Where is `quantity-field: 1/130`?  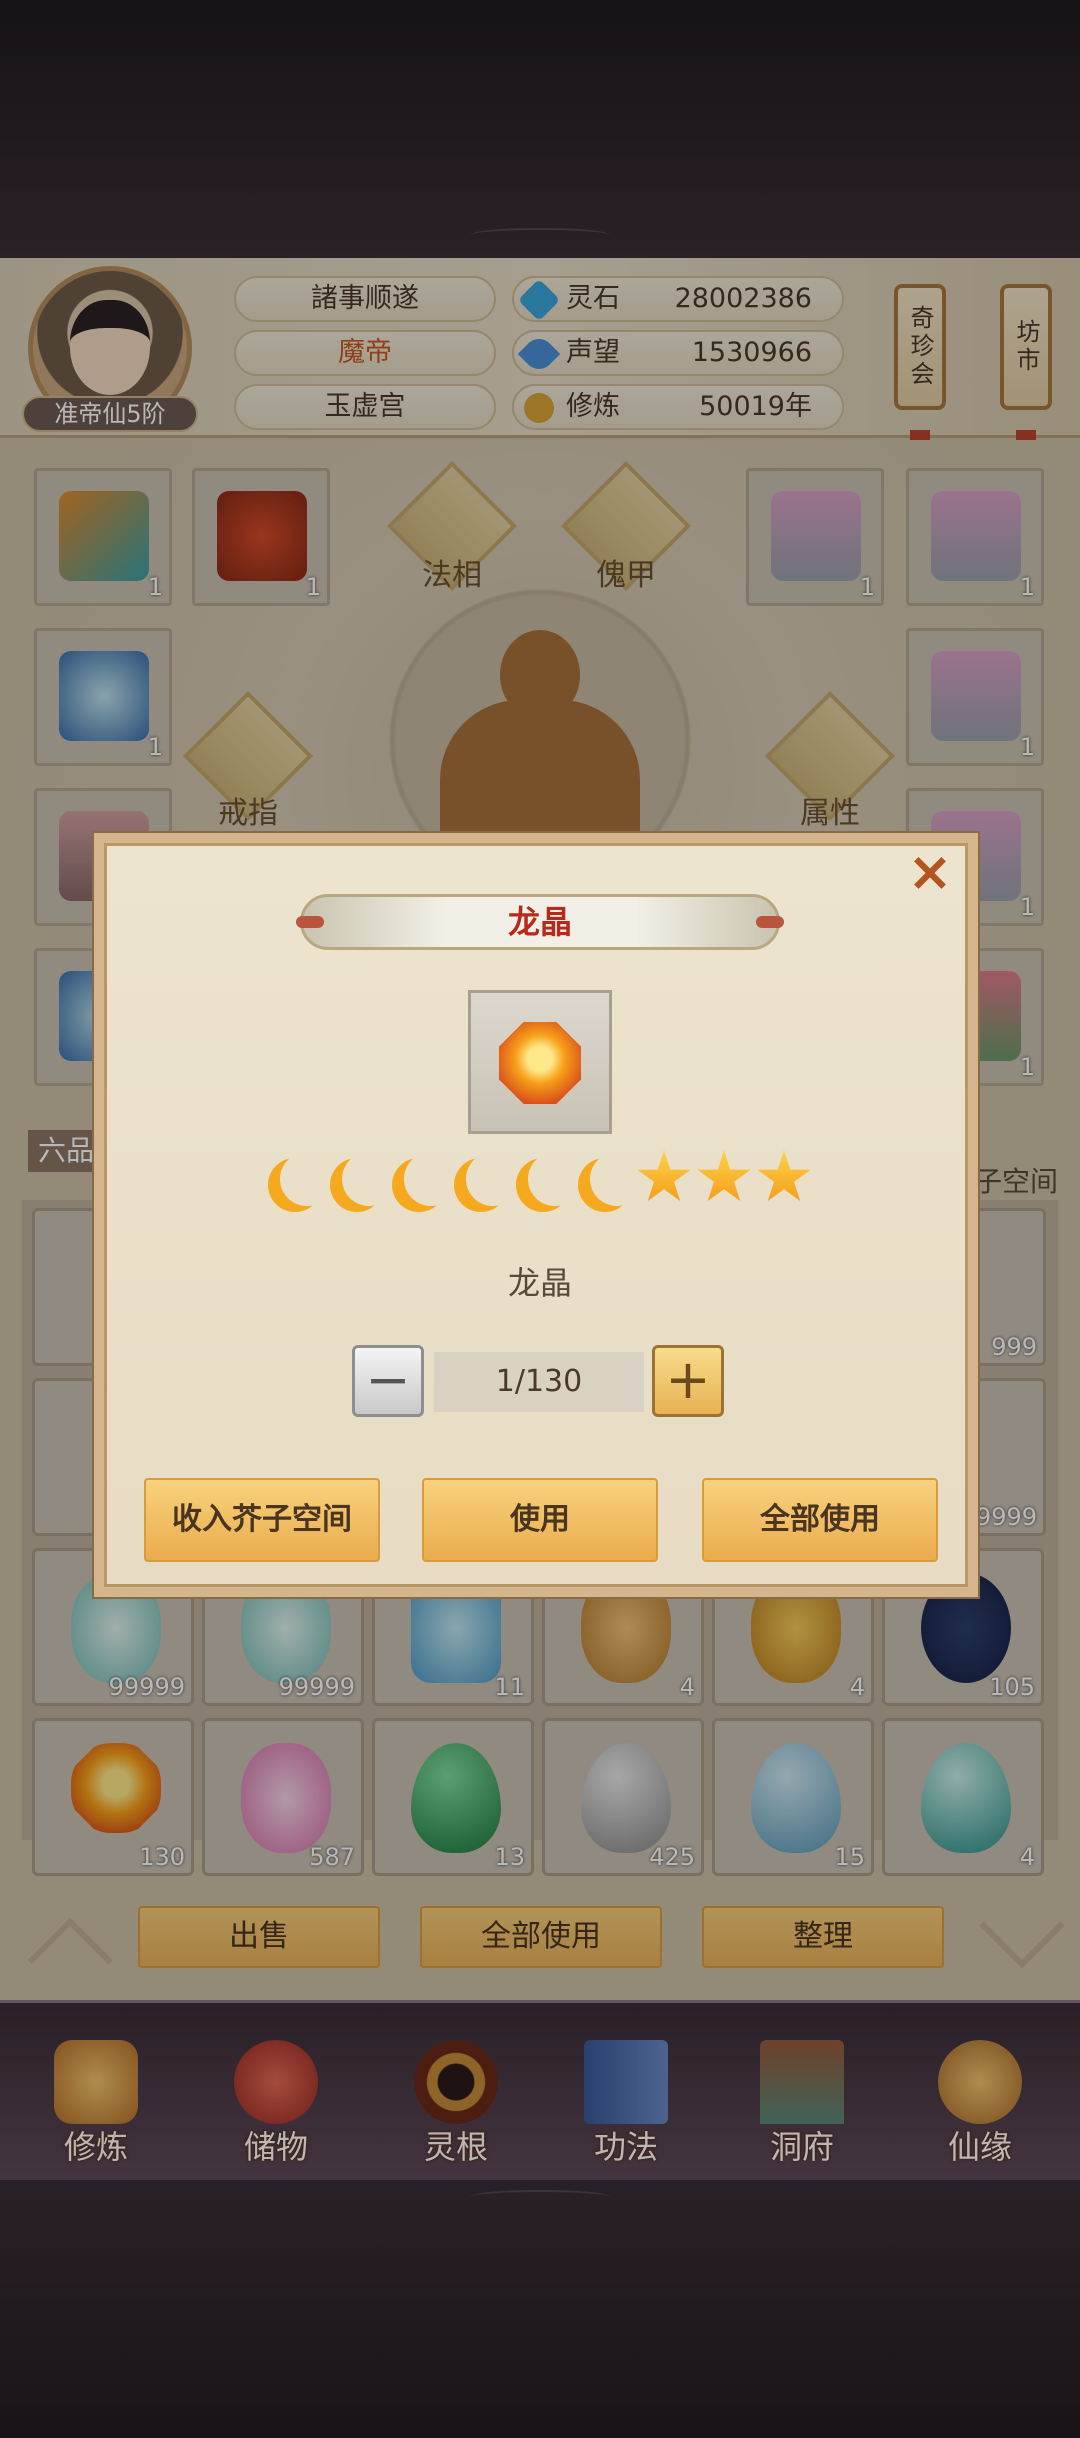
quantity-field: 1/130 is located at coordinates (539, 1382).